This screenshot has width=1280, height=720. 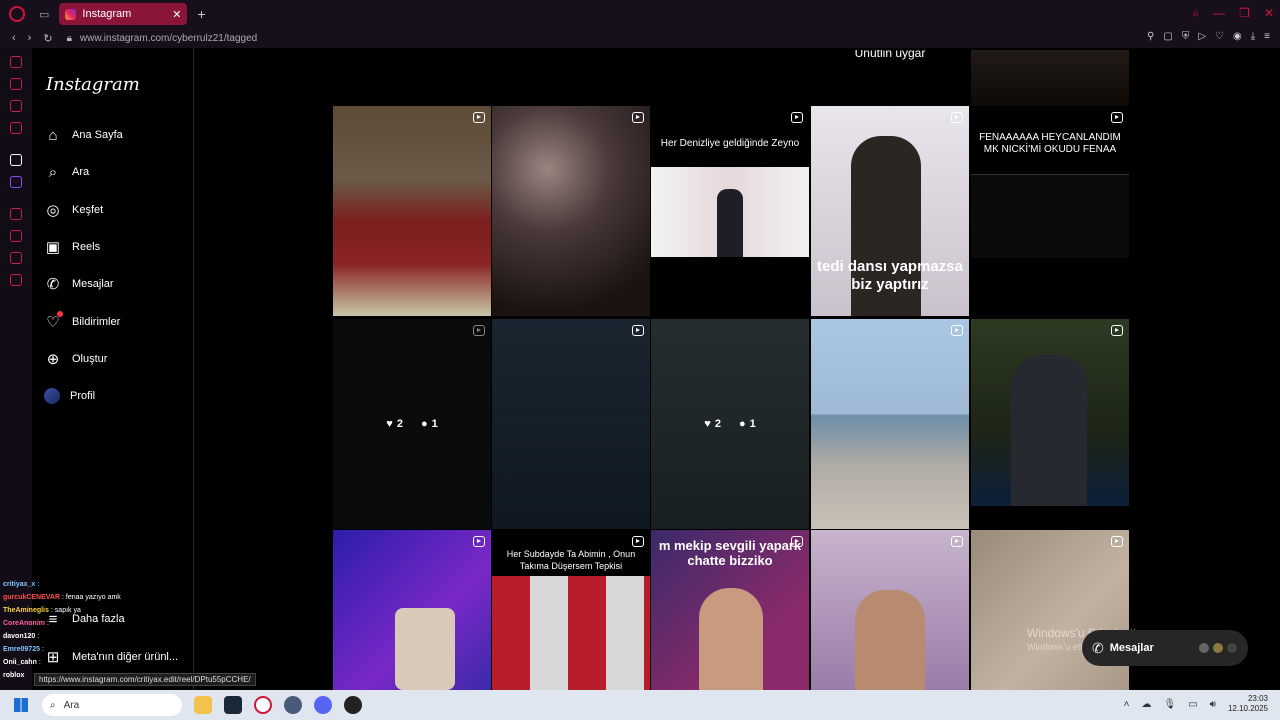 I want to click on play-icon: ▷, so click(x=1202, y=36).